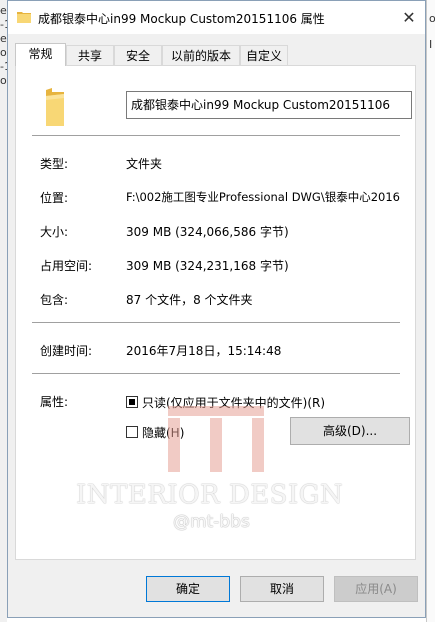 The image size is (435, 622). What do you see at coordinates (163, 432) in the screenshot?
I see `hidden-label: 隐藏(H)` at bounding box center [163, 432].